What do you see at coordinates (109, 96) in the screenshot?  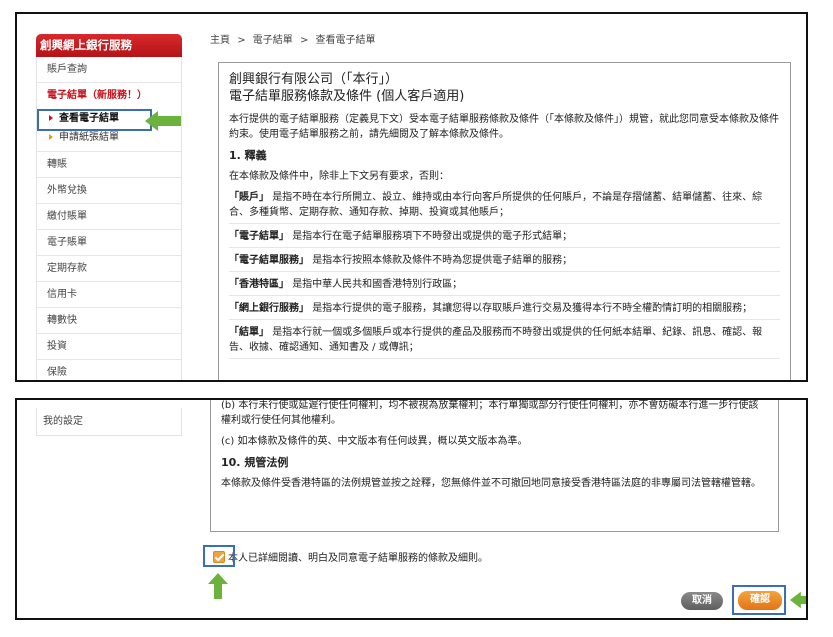 I see `sidebar-item-e-statement: 電子結單（新服務！）` at bounding box center [109, 96].